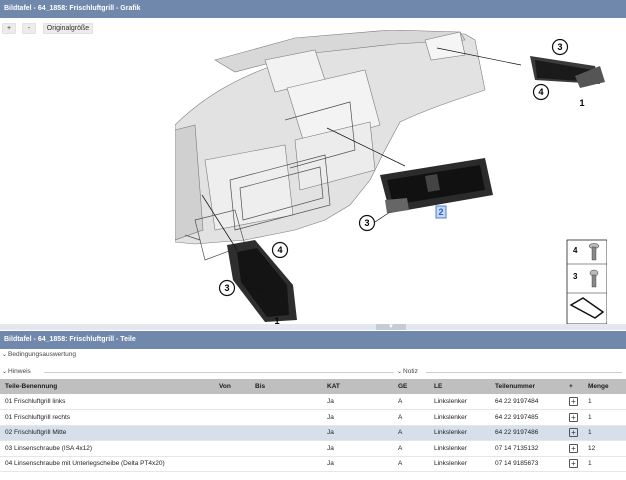 The width and height of the screenshot is (626, 480). I want to click on cell-name: 01 Frischluftgrill rechts, so click(107, 417).